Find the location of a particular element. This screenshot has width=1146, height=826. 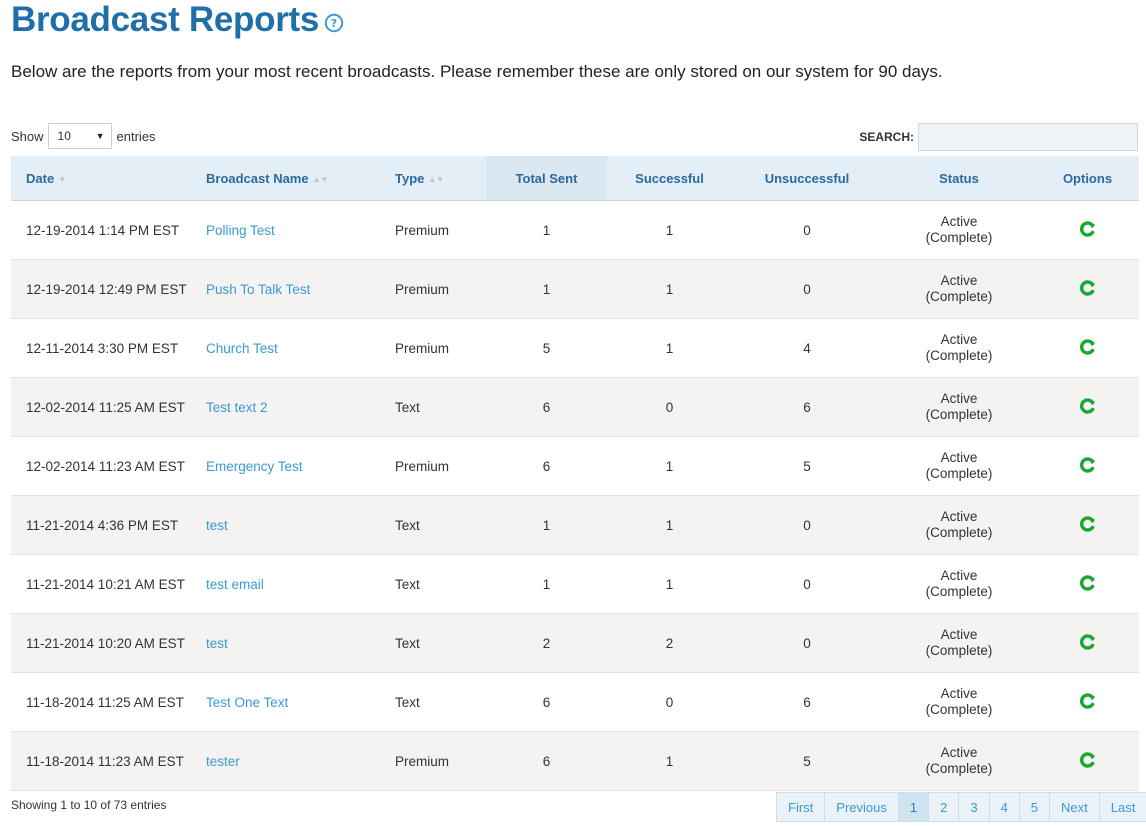

sort-arrows-icon: ▼ is located at coordinates (62, 179).